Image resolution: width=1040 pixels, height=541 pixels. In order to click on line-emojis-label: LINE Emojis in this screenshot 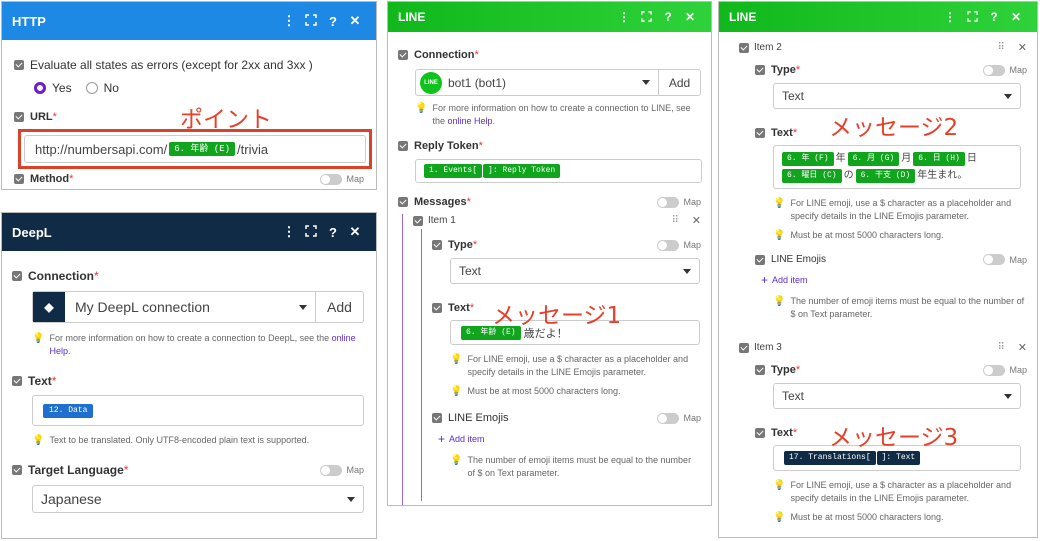, I will do `click(478, 418)`.